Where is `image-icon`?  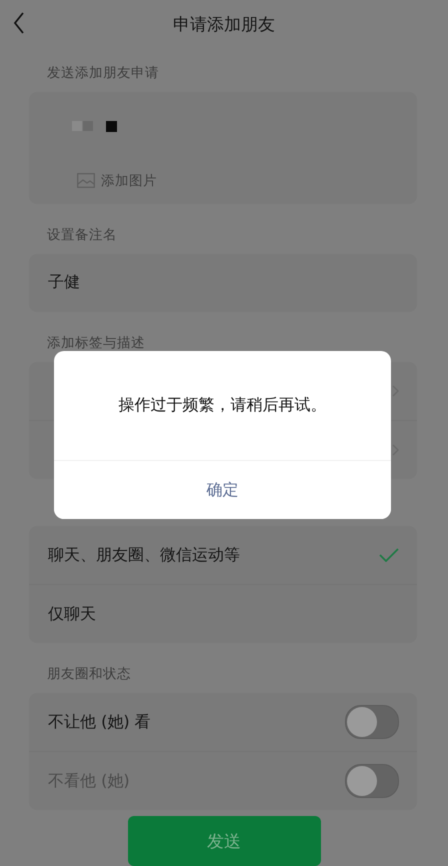
image-icon is located at coordinates (86, 180).